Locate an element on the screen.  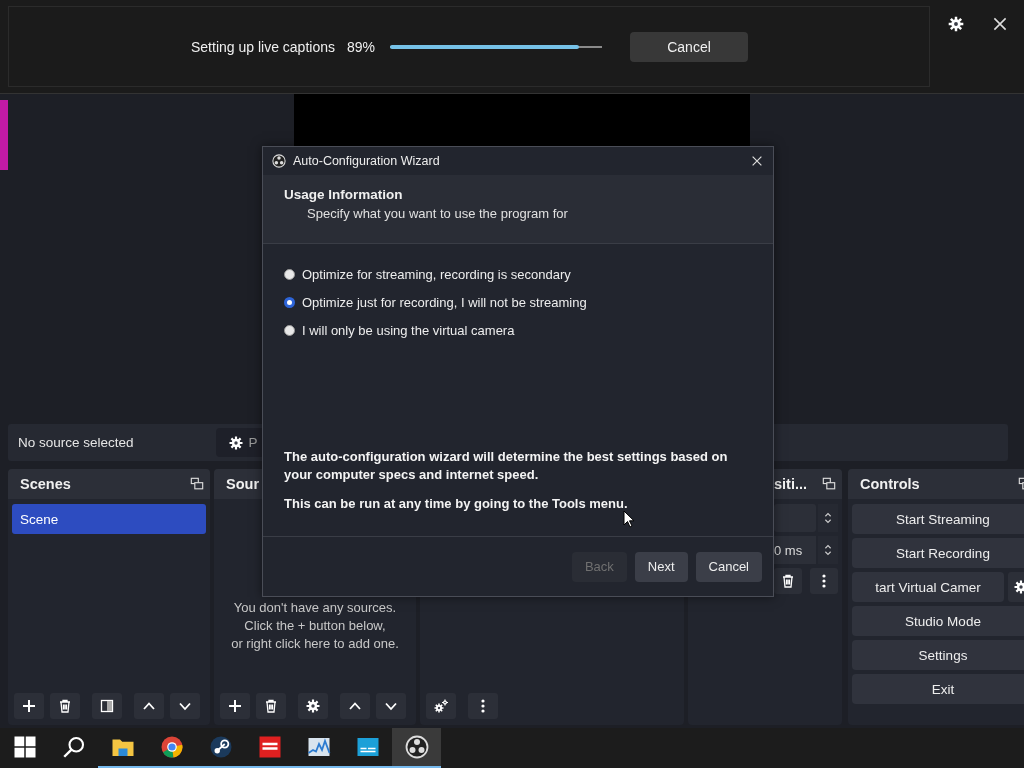
search-icon is located at coordinates (73, 747).